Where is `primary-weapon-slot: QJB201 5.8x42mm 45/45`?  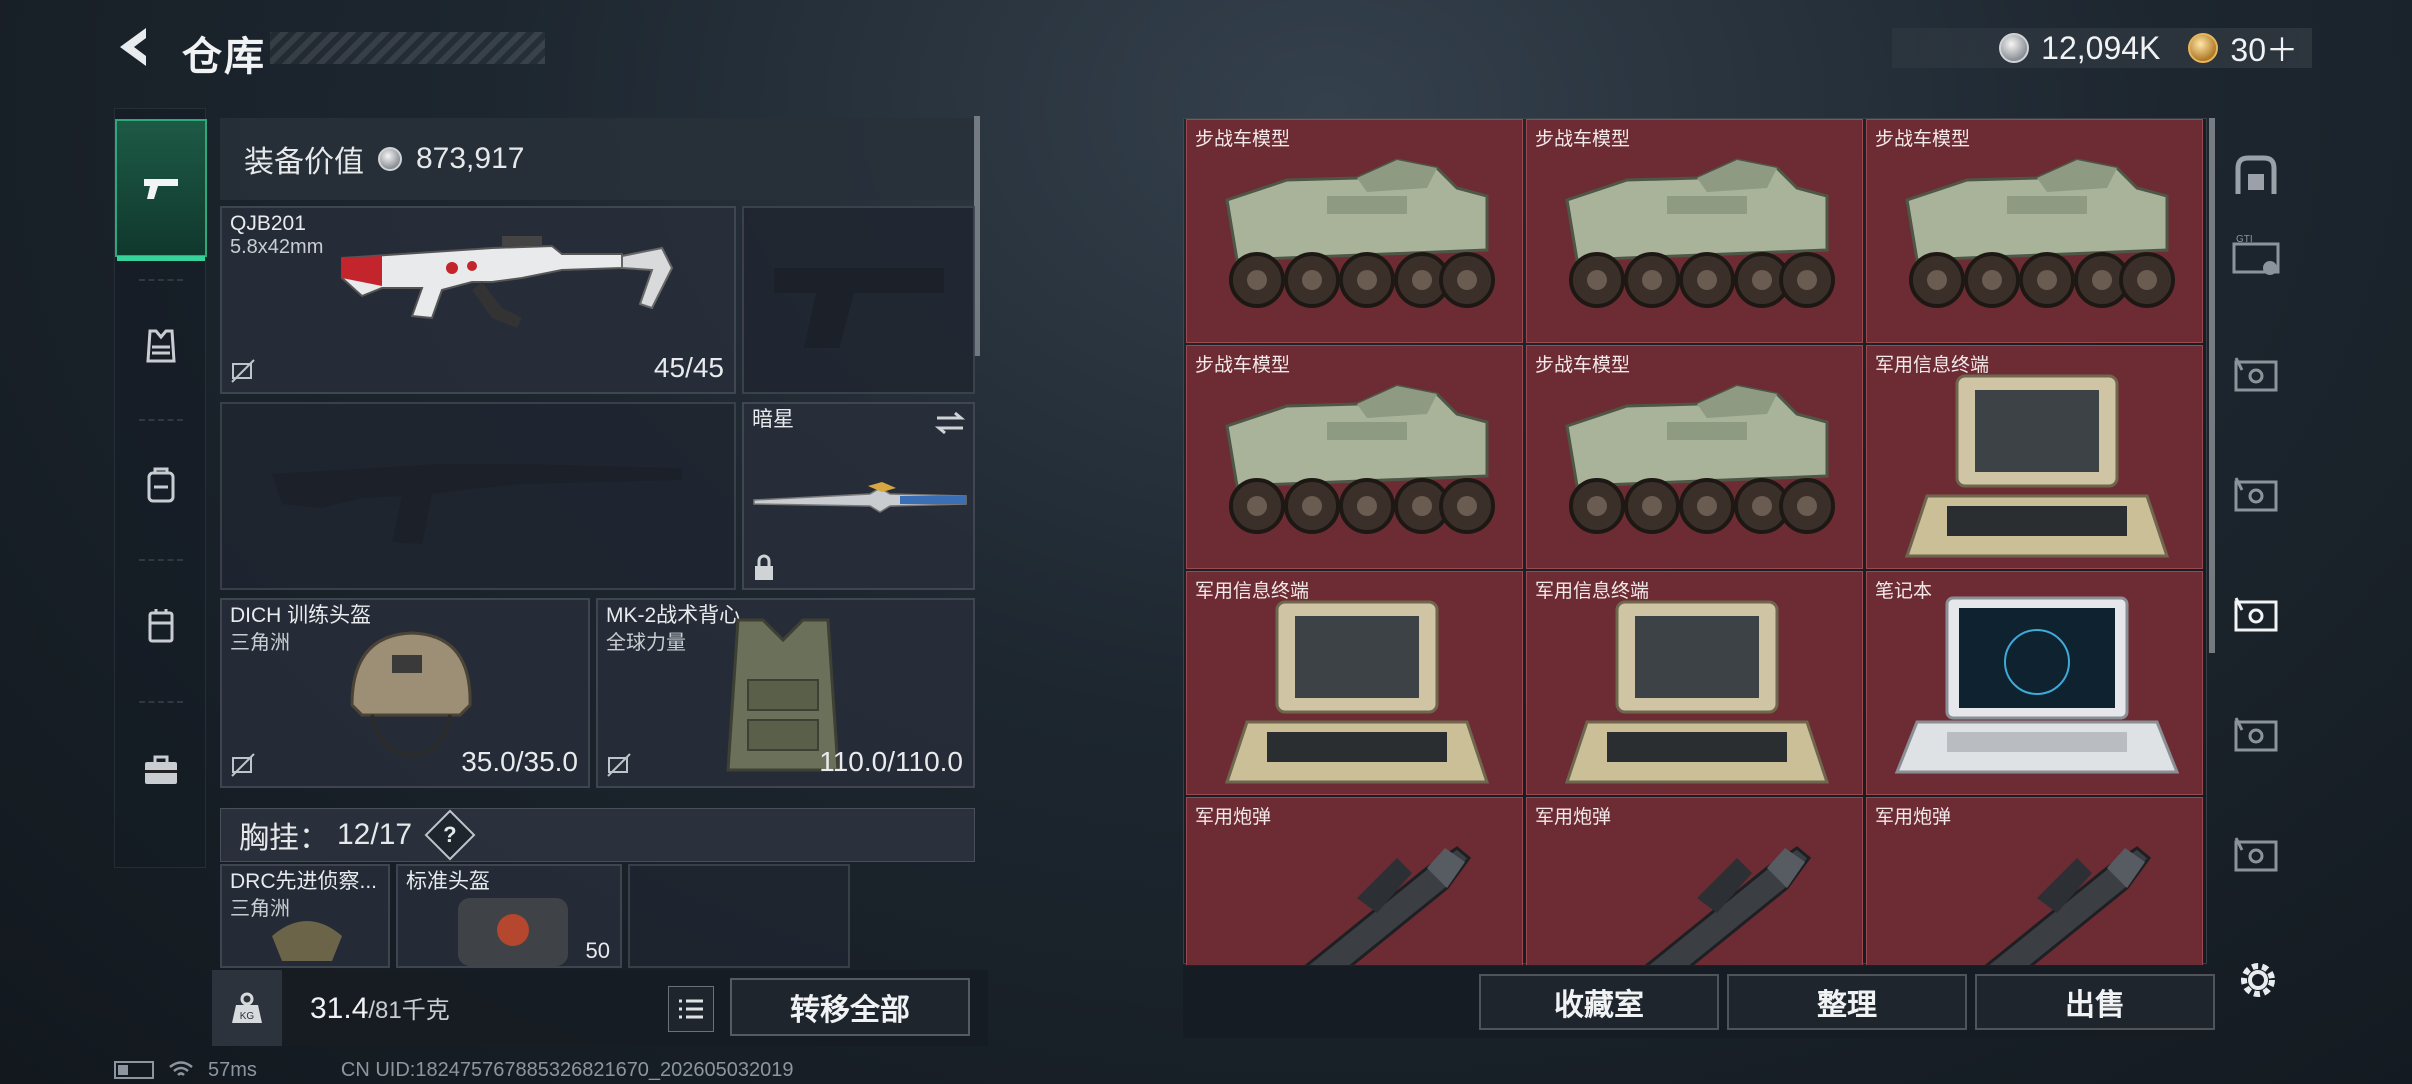
primary-weapon-slot: QJB201 5.8x42mm 45/45 is located at coordinates (478, 300).